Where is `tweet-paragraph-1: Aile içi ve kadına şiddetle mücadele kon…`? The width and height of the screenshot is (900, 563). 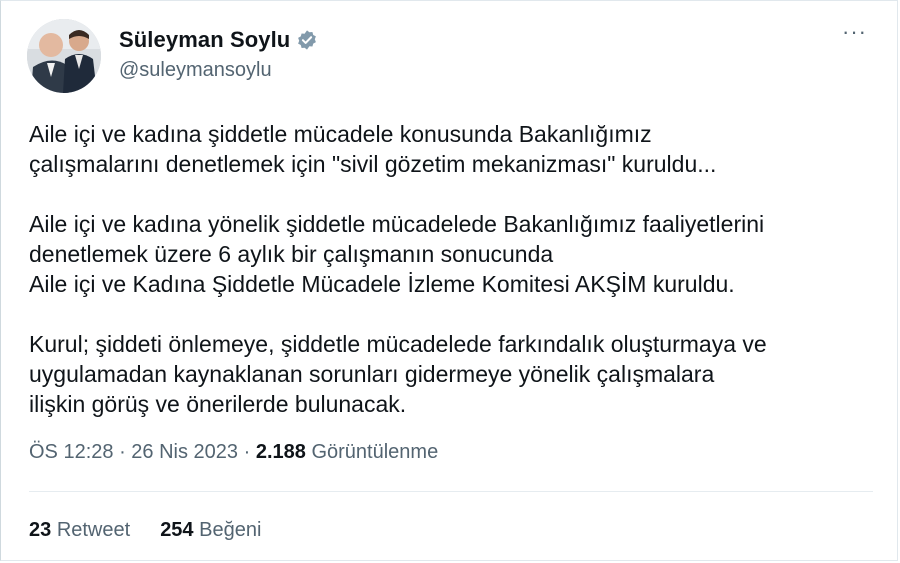
tweet-paragraph-1: Aile içi ve kadına şiddetle mücadele kon… is located at coordinates (373, 149).